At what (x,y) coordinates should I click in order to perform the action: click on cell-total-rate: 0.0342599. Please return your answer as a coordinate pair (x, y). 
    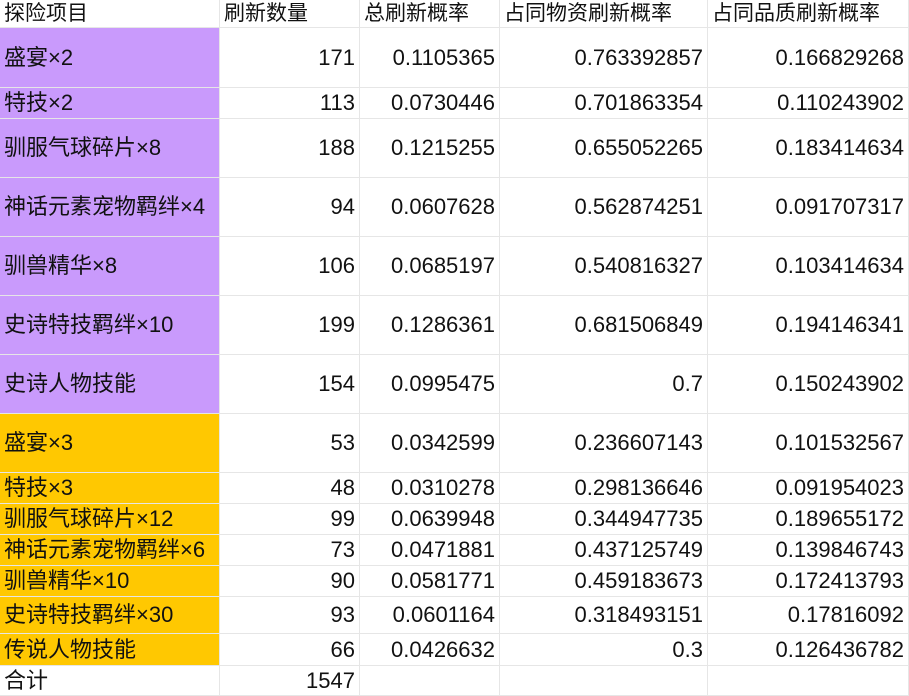
    Looking at the image, I should click on (430, 443).